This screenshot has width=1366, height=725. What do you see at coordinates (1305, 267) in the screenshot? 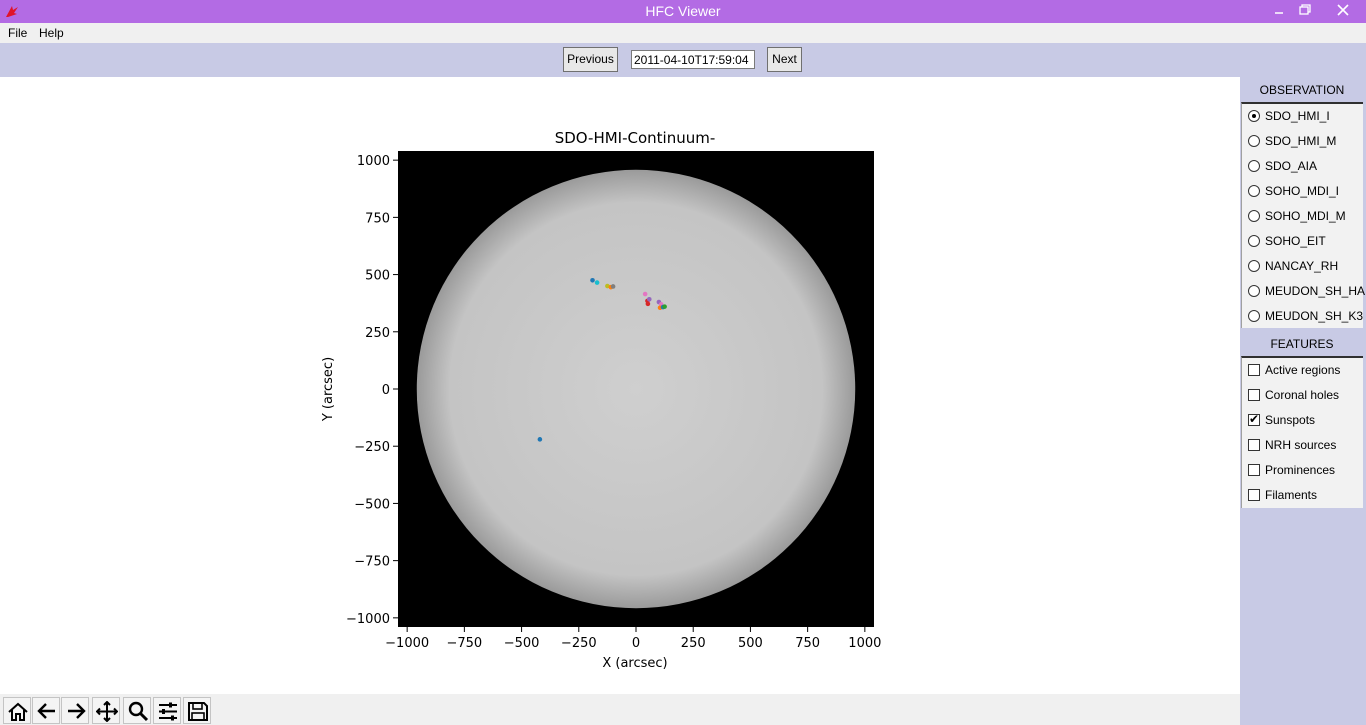
I see `observation-nancay-rh: NANCAY_RH` at bounding box center [1305, 267].